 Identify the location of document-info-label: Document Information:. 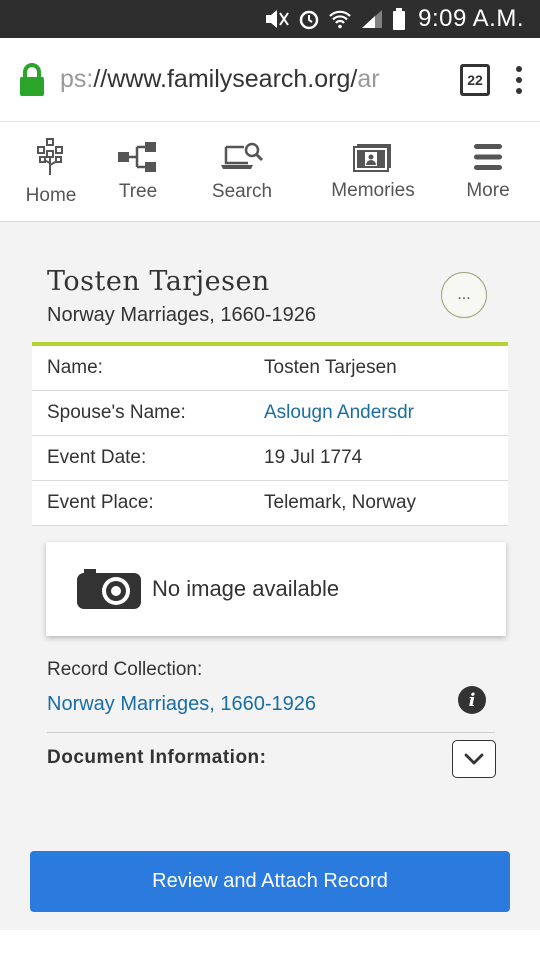
(157, 757).